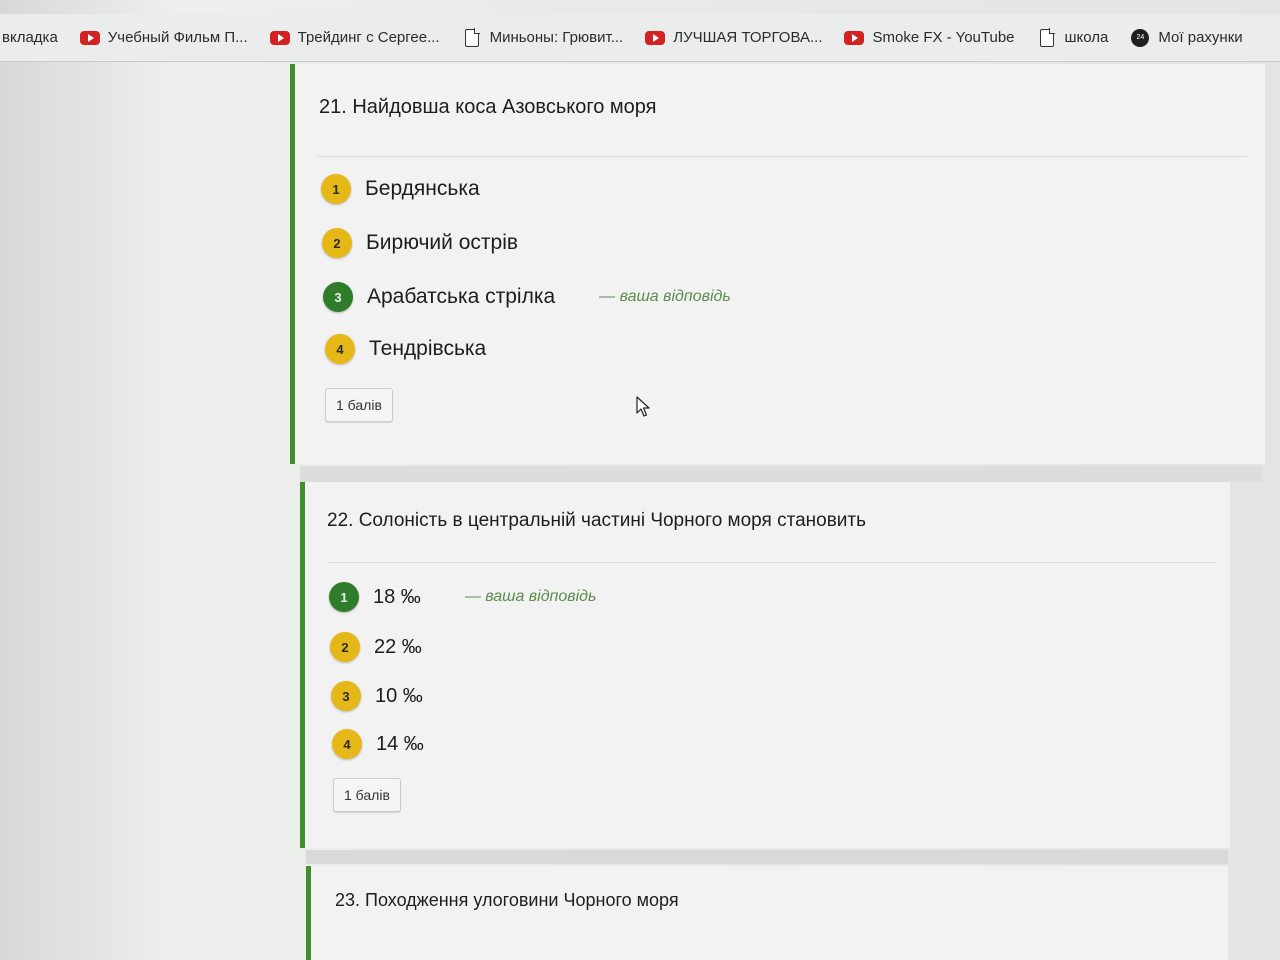  Describe the element at coordinates (1200, 37) in the screenshot. I see `bookmark-label: Мої рахунки` at that location.